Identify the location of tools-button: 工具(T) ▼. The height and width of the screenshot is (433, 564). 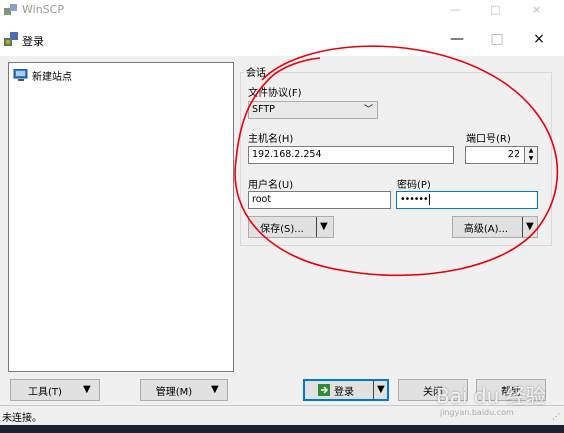
(55, 390).